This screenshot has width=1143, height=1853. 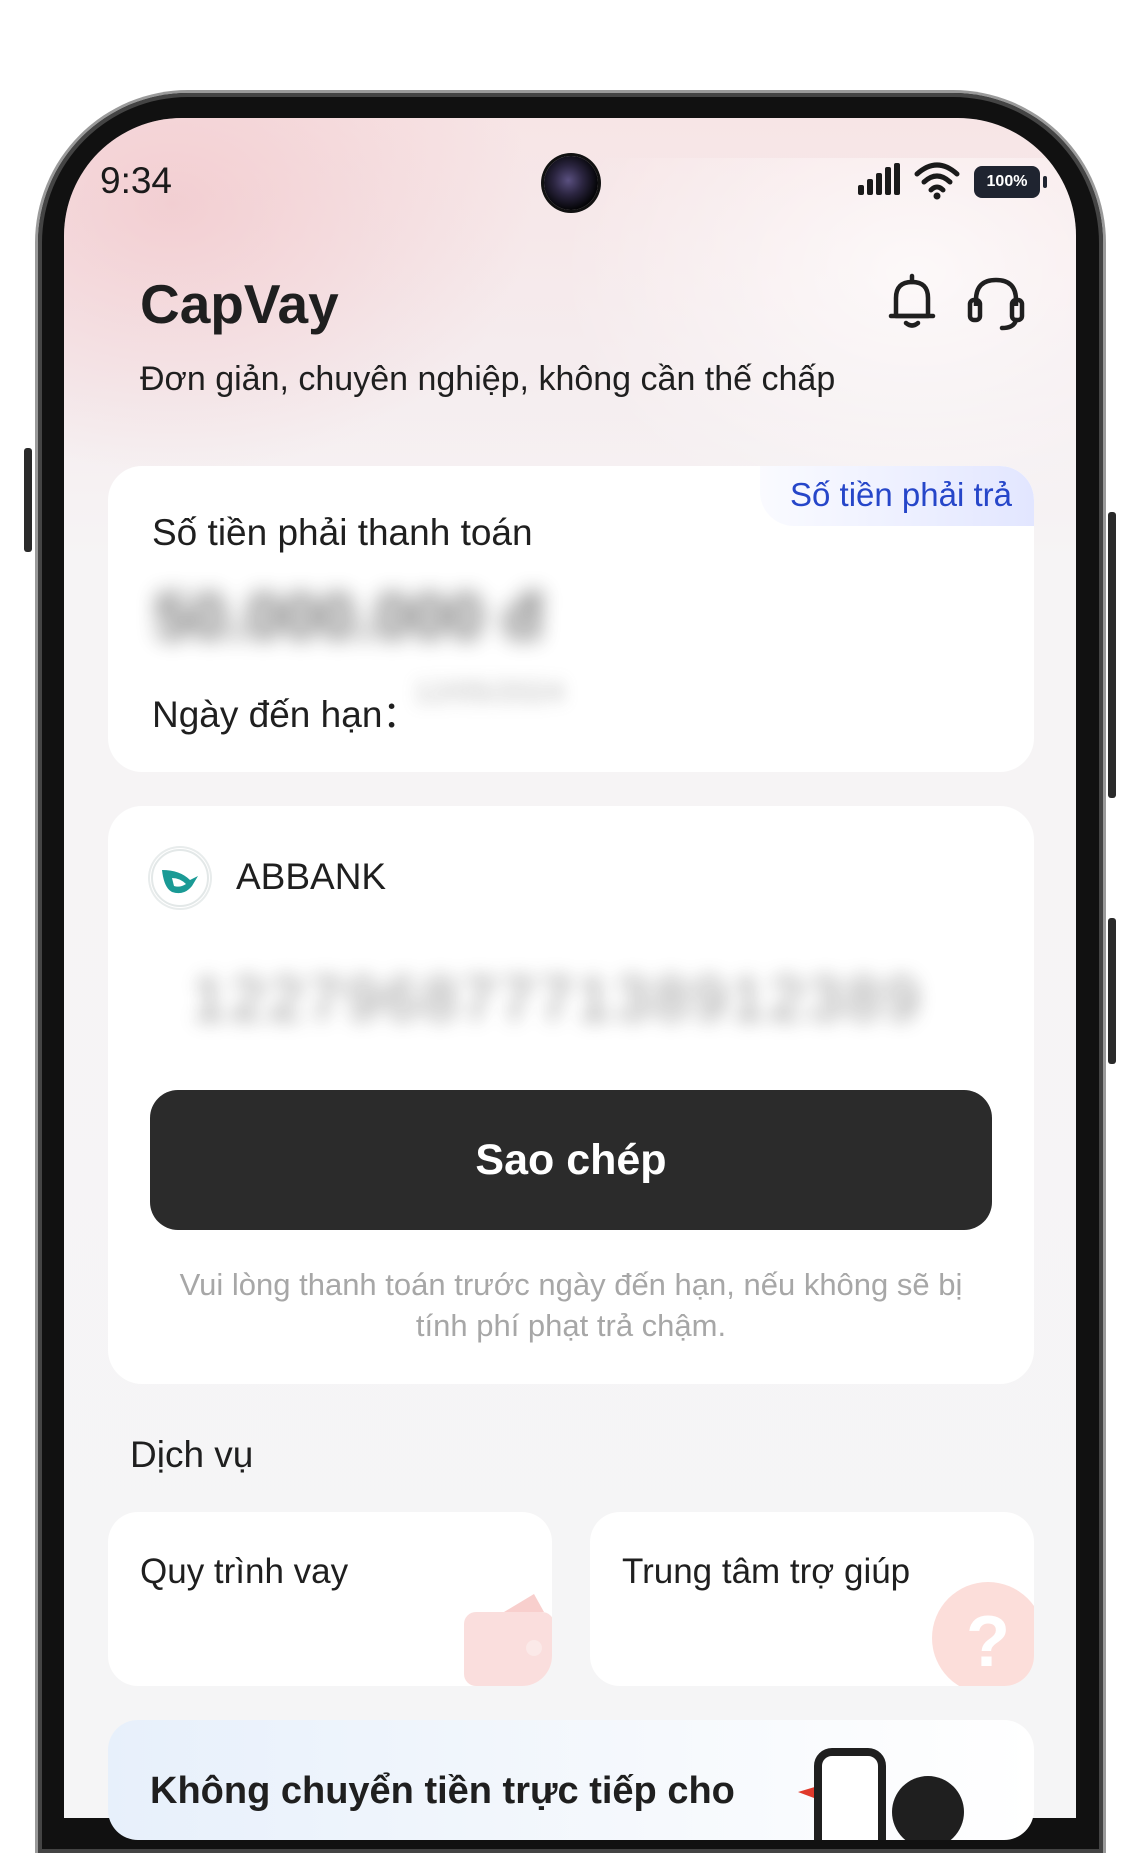 I want to click on bank-name: ABBANK, so click(x=311, y=876).